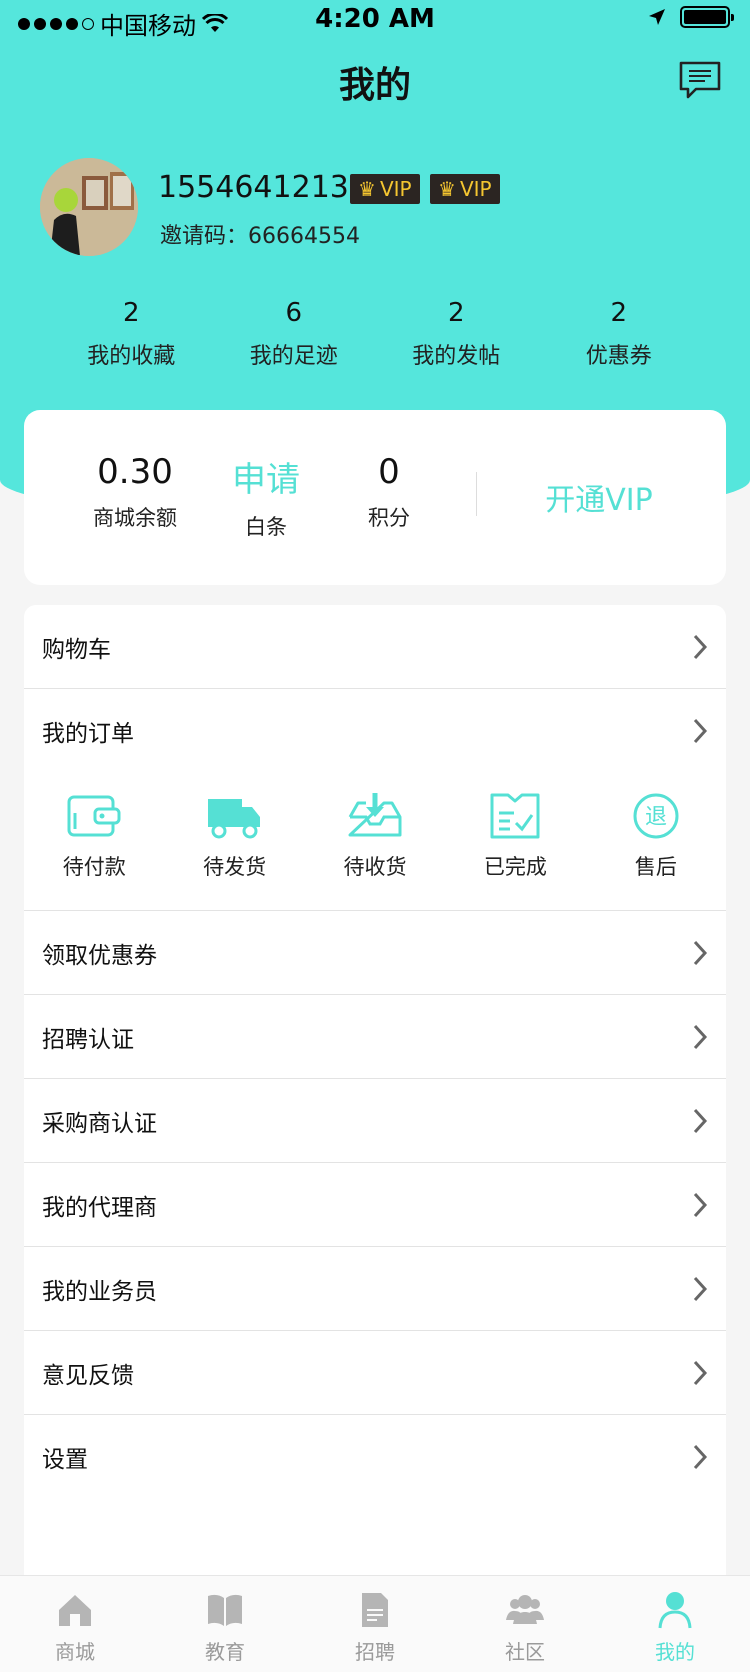 This screenshot has height=1672, width=750. What do you see at coordinates (260, 236) in the screenshot?
I see `invite-code: 邀请码：66664554` at bounding box center [260, 236].